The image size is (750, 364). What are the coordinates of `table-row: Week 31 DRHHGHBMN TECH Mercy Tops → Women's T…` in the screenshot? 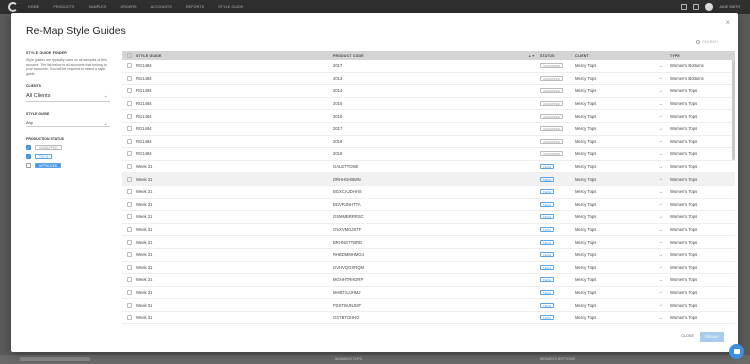 It's located at (428, 179).